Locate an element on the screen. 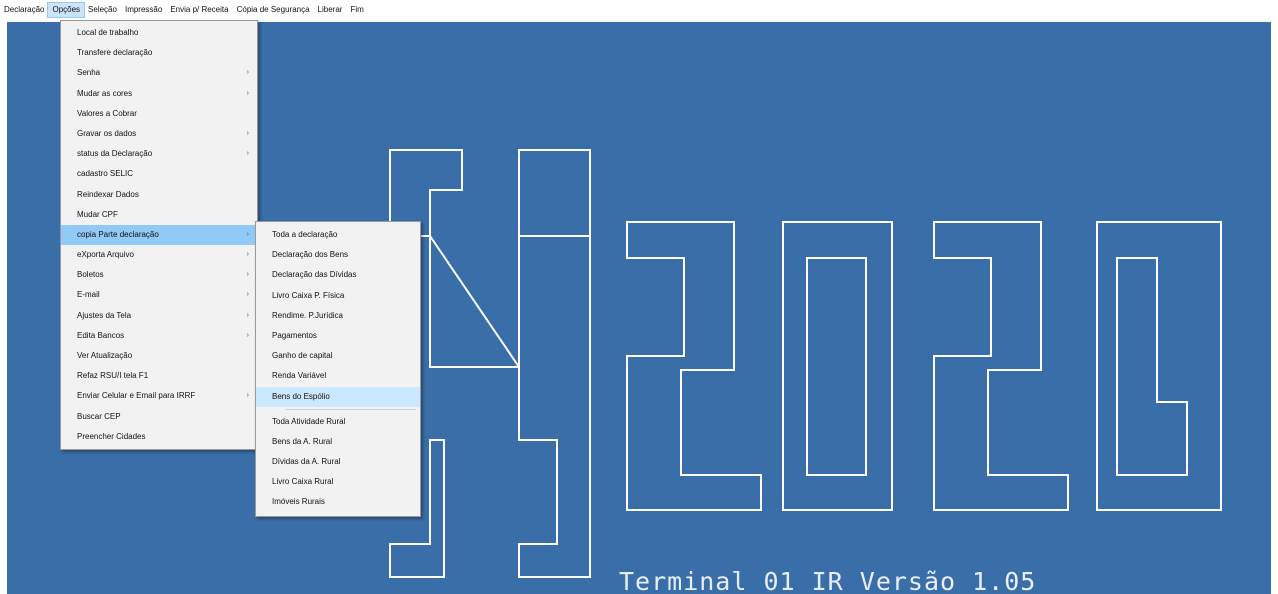 The height and width of the screenshot is (594, 1278). menu-item-copia-parte-declaracao: copia Parte declaração › is located at coordinates (159, 235).